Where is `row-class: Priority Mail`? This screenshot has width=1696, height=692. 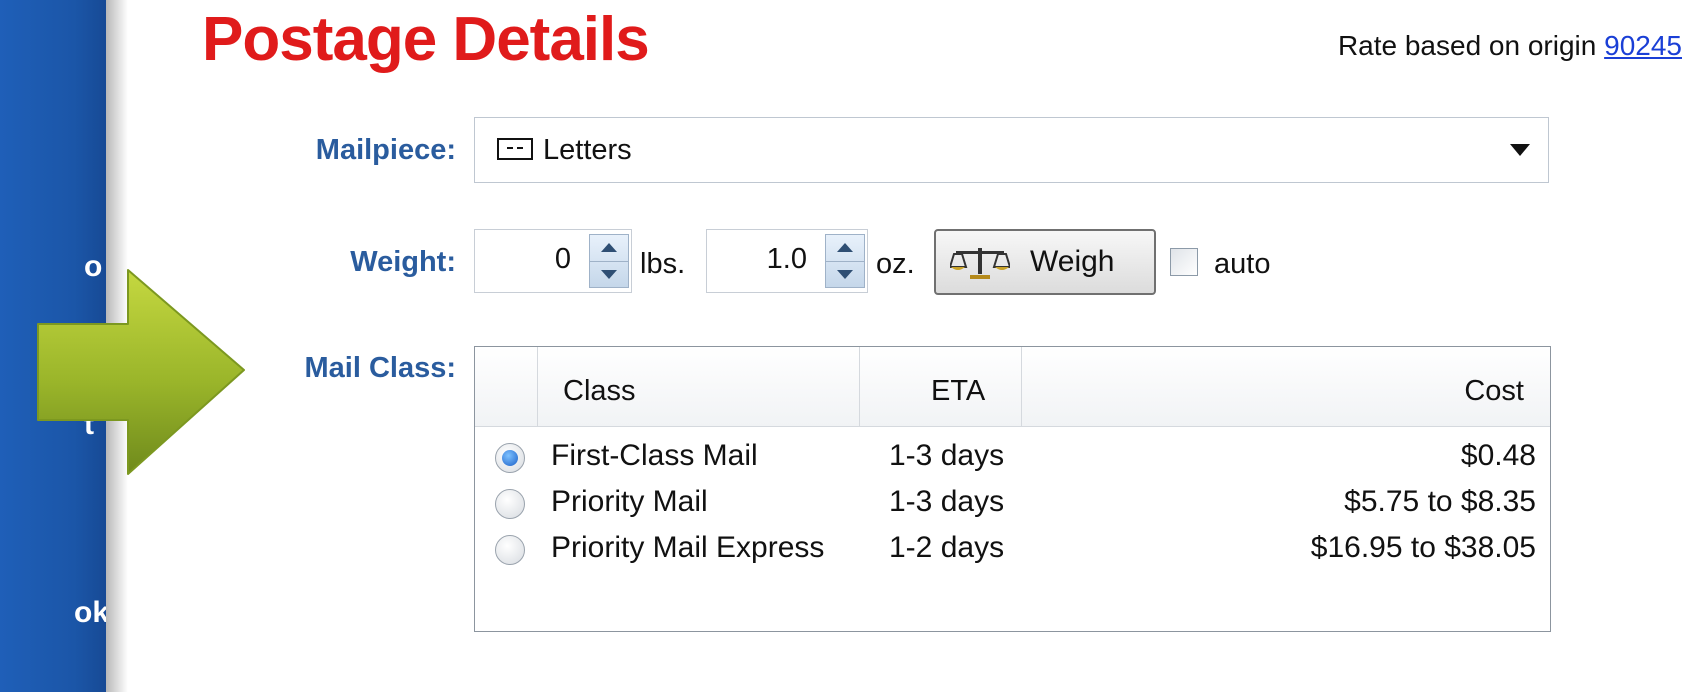 row-class: Priority Mail is located at coordinates (629, 501).